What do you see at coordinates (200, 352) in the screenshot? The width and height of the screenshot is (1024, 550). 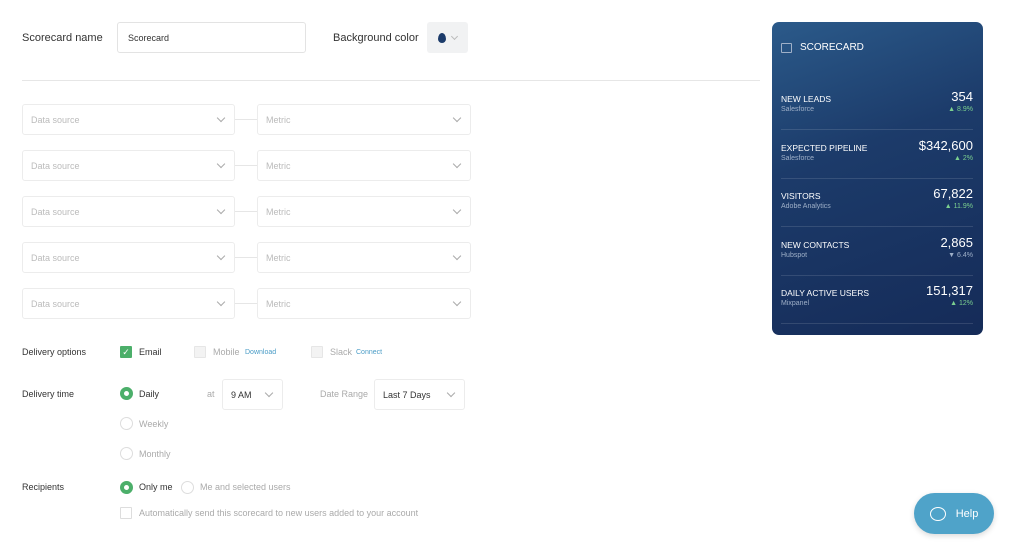 I see `mobile-checkbox` at bounding box center [200, 352].